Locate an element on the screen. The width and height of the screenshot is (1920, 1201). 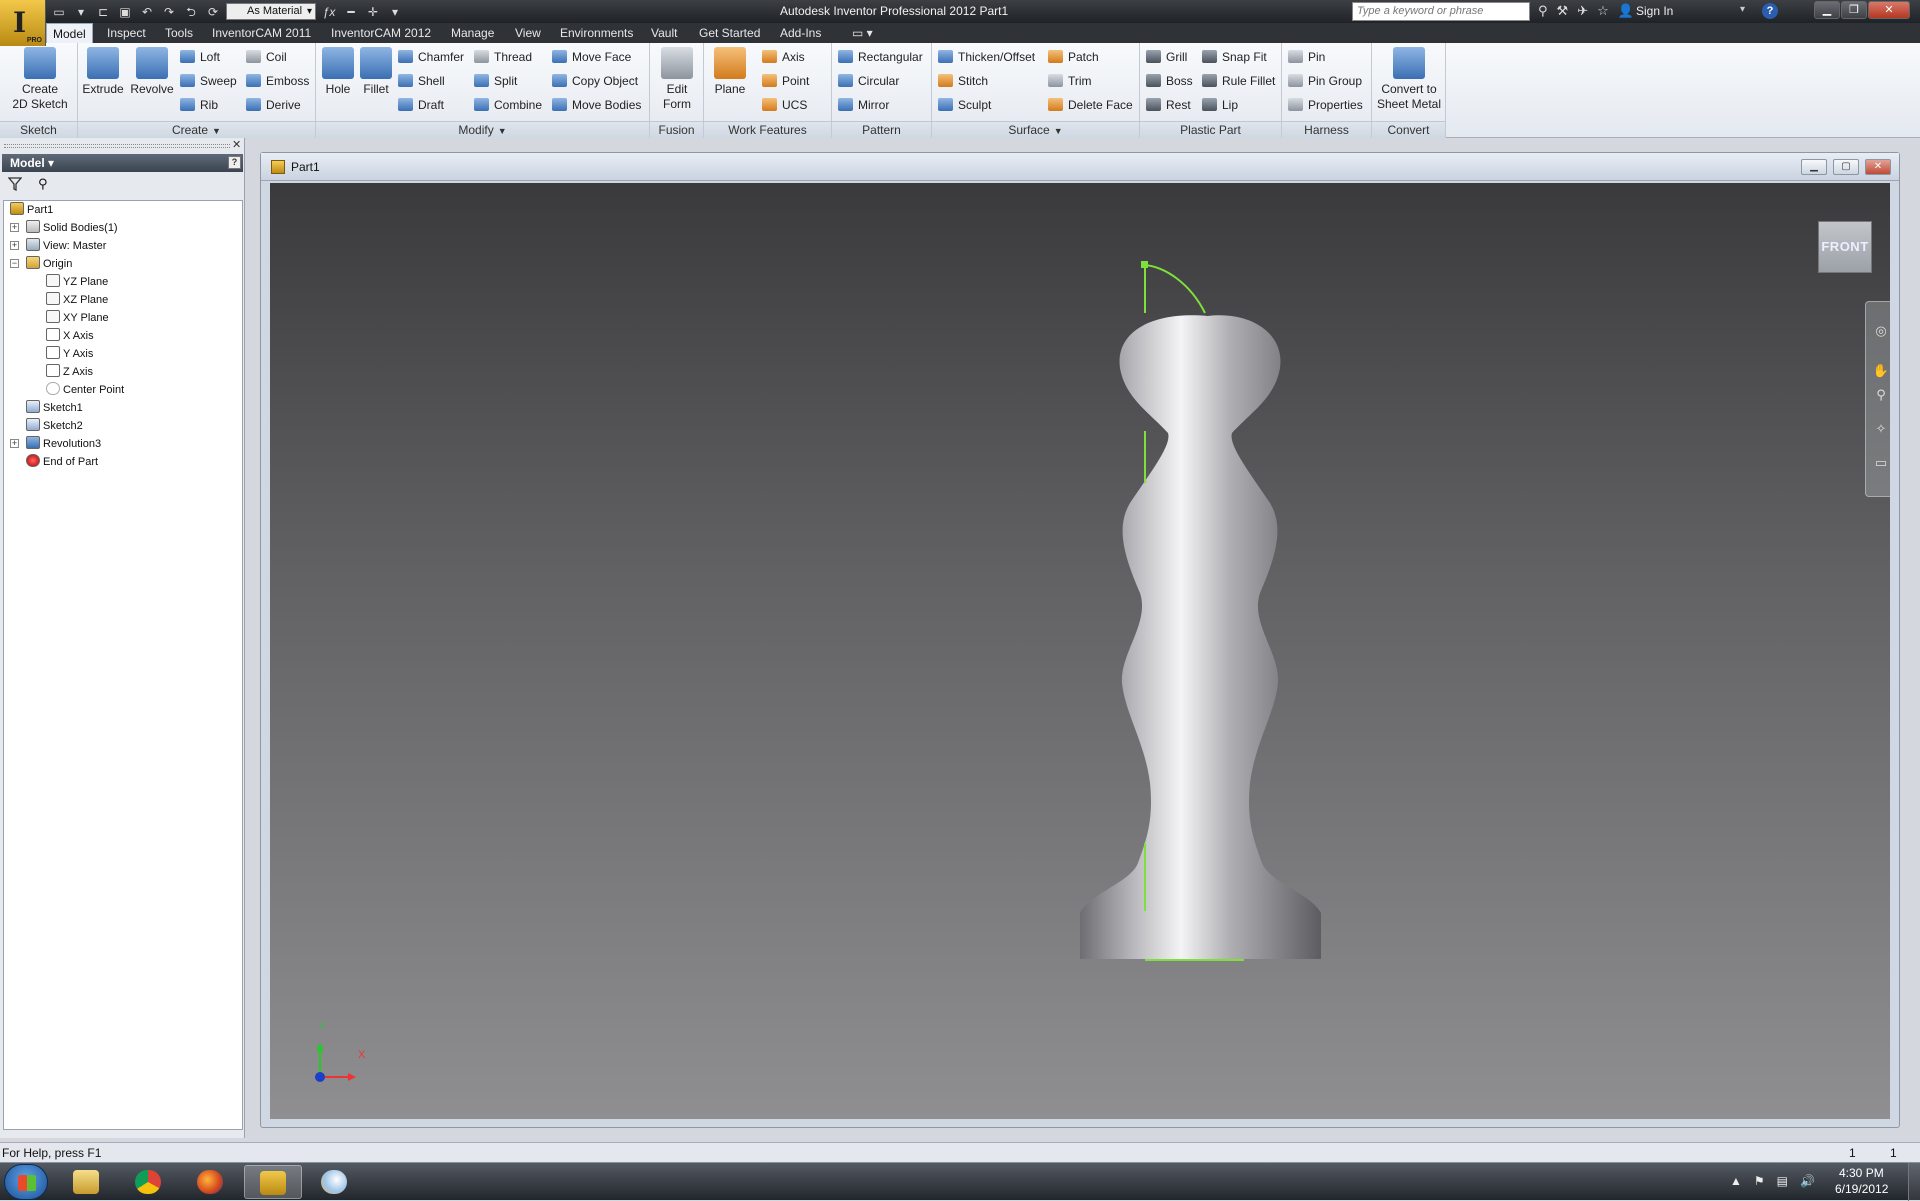
browser-grip is located at coordinates (117, 146).